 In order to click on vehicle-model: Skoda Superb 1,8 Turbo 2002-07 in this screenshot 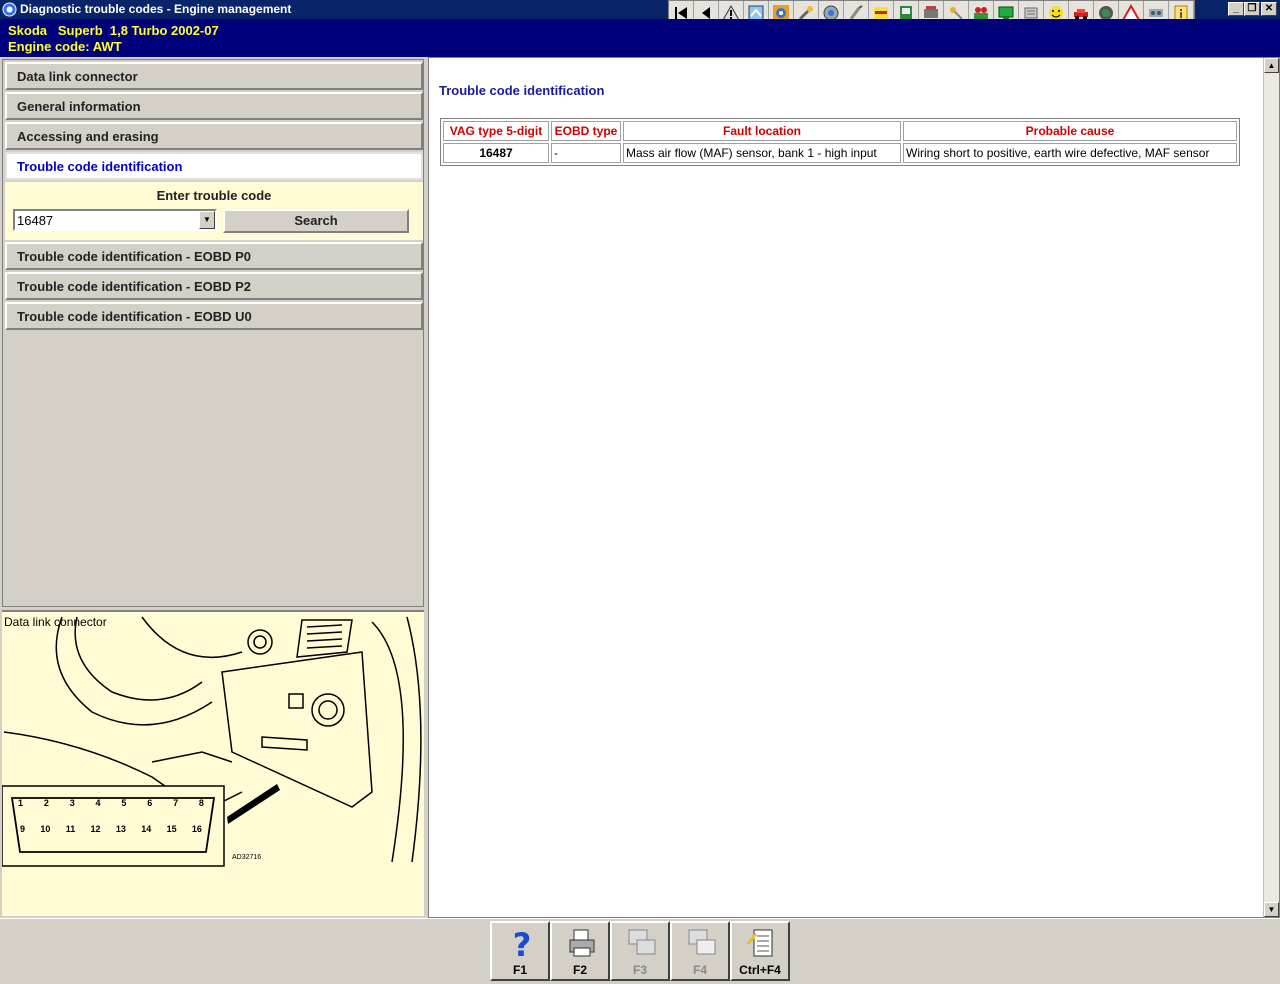, I will do `click(113, 30)`.